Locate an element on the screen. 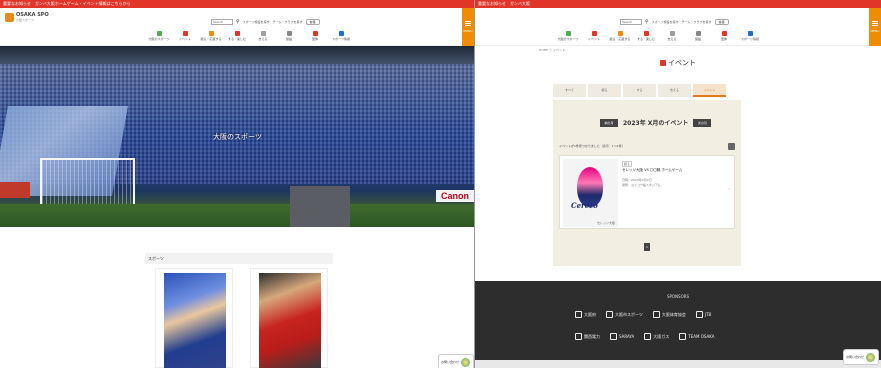  sponsor-logo: TEAM OSAKA is located at coordinates (696, 336).